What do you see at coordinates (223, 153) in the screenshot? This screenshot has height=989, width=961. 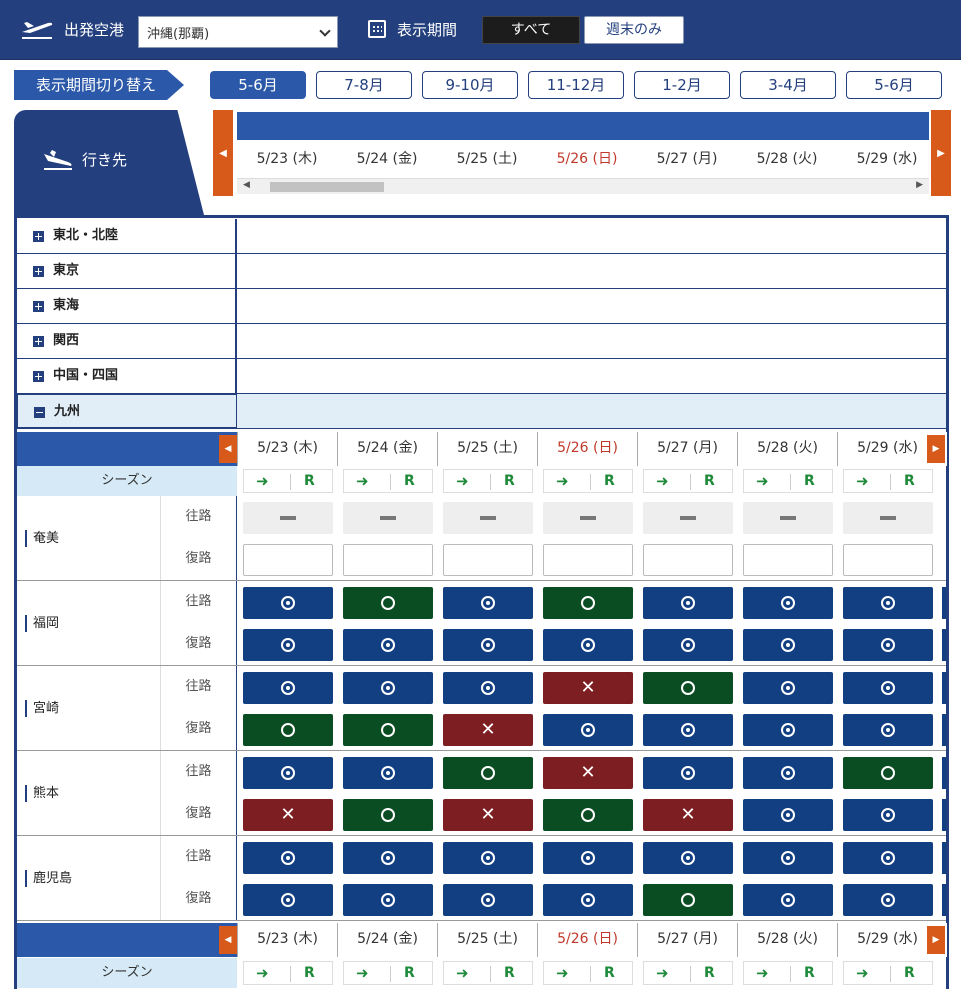 I see `scroll-left-button: ◀` at bounding box center [223, 153].